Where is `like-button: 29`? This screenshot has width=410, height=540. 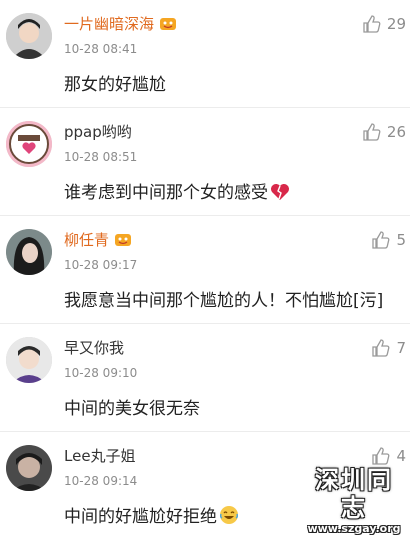 like-button: 29 is located at coordinates (384, 24).